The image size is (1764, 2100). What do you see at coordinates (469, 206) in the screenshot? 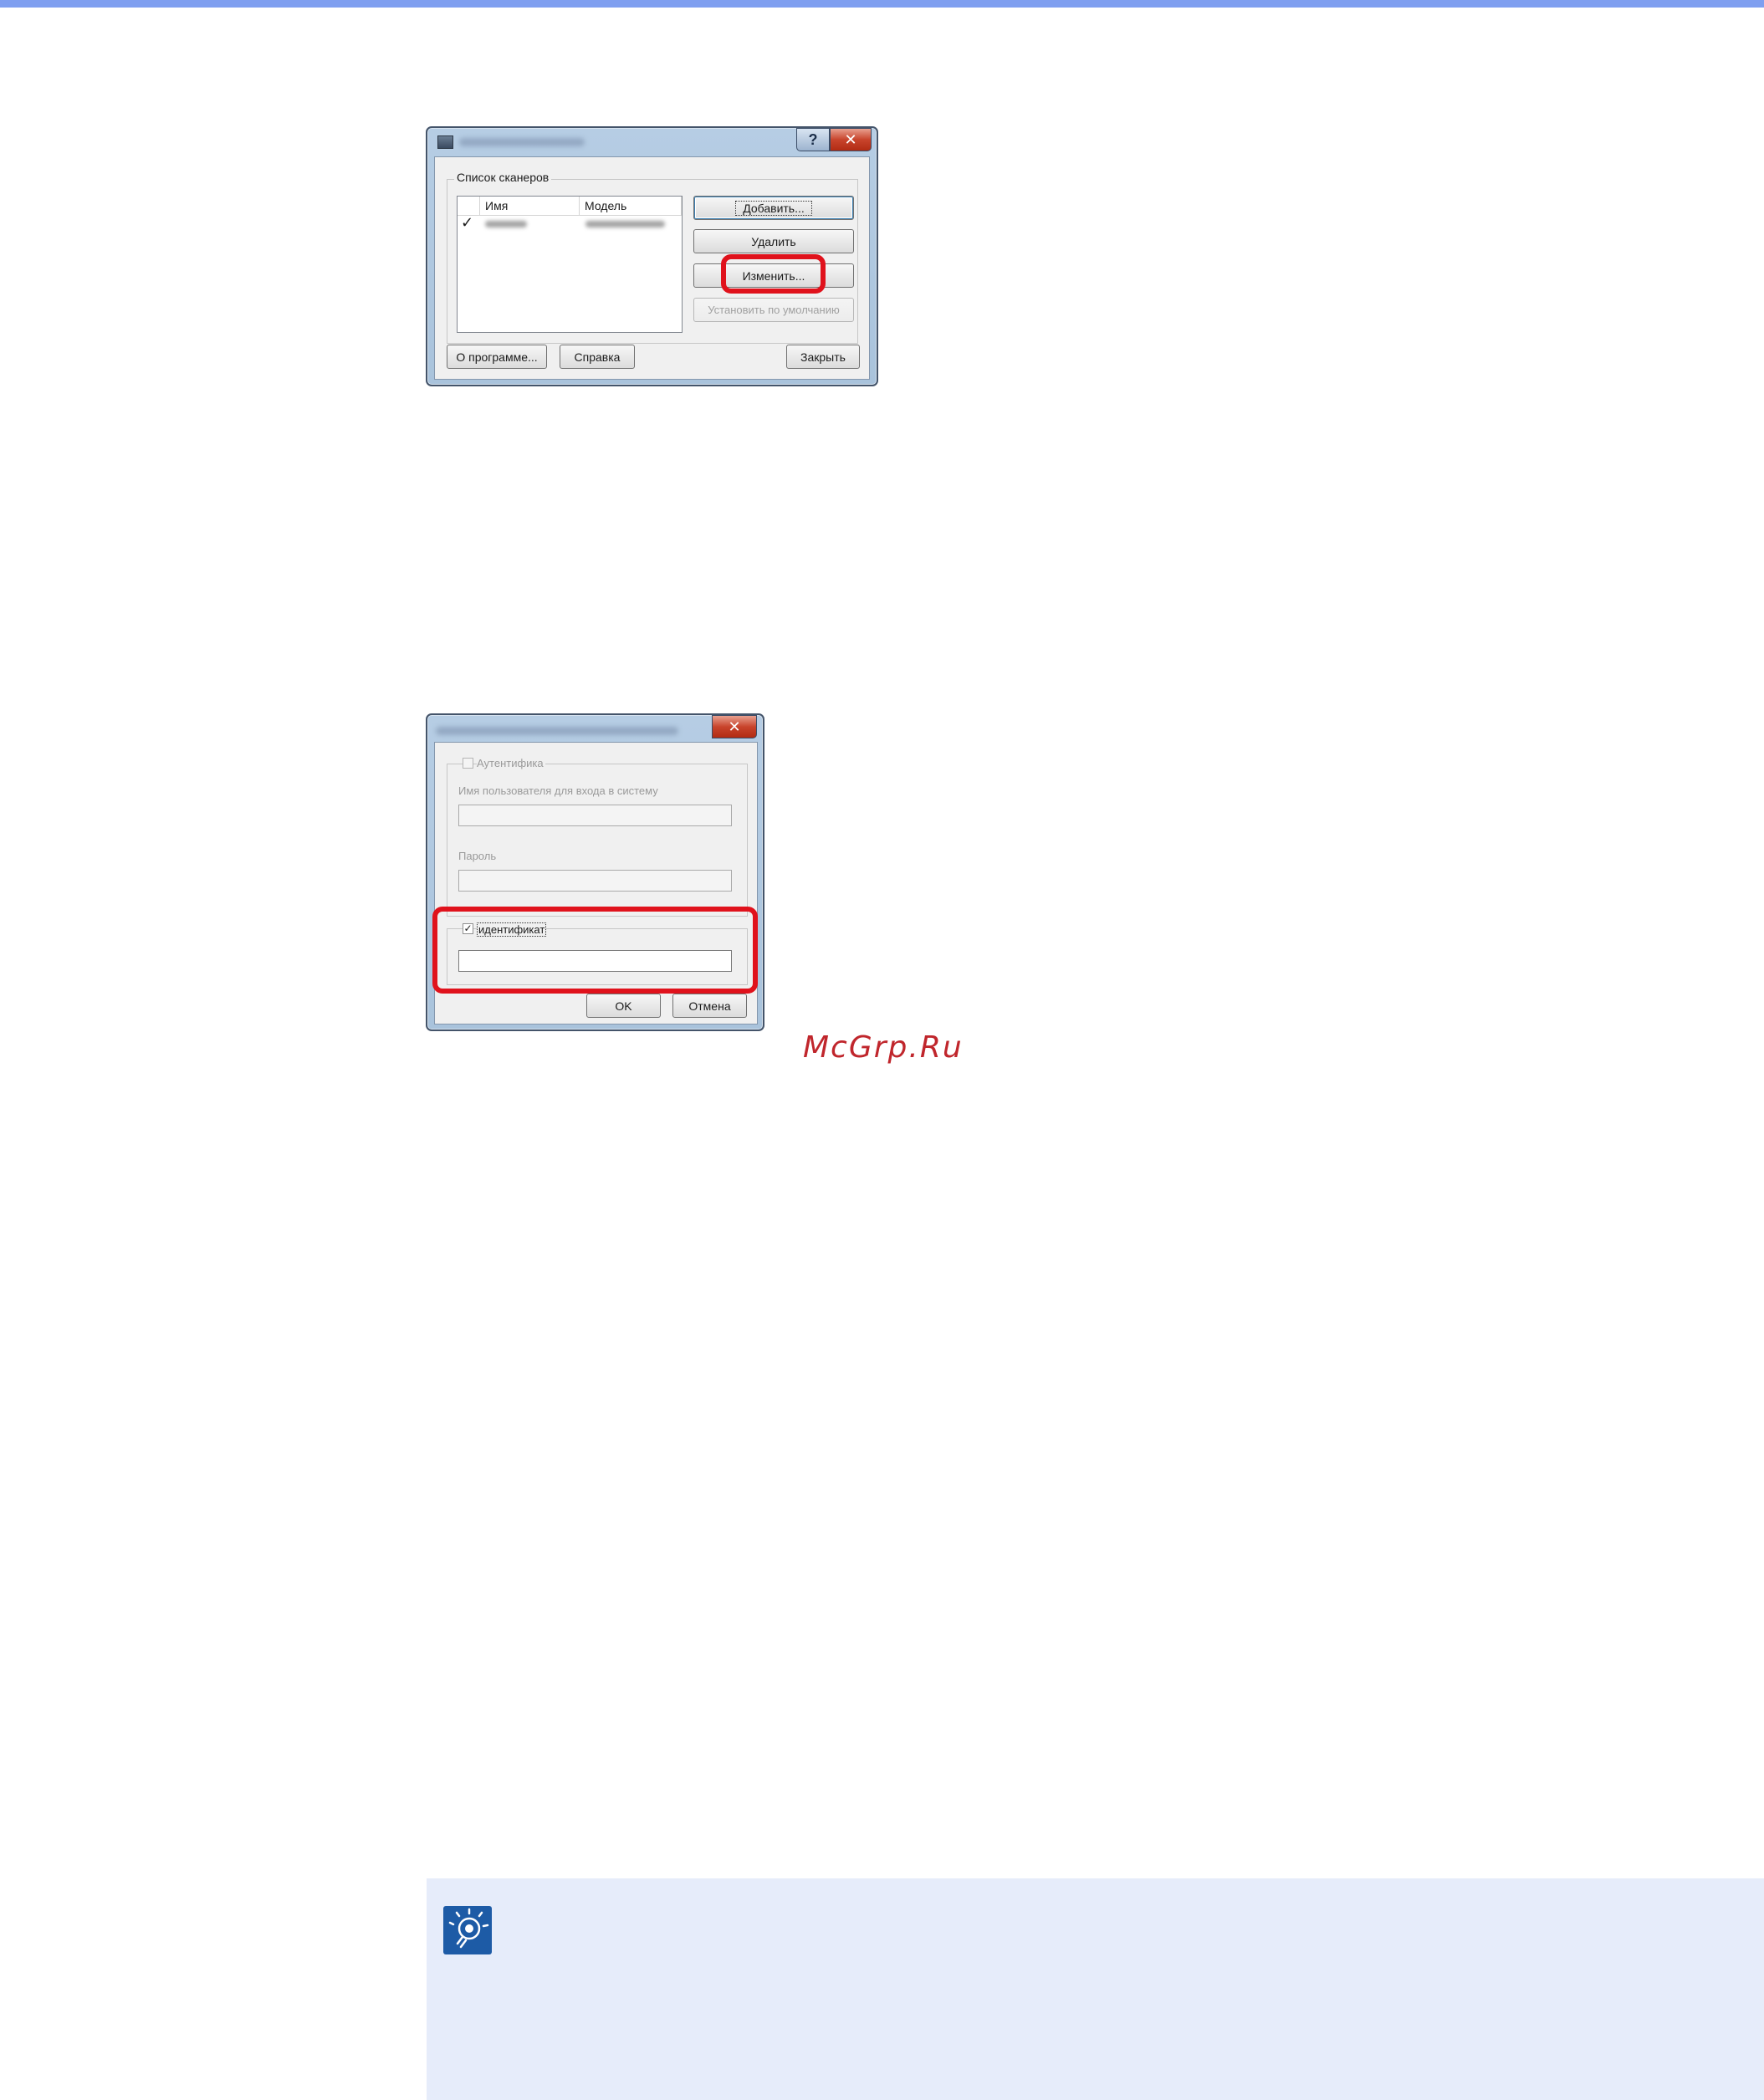
I see `column-check` at bounding box center [469, 206].